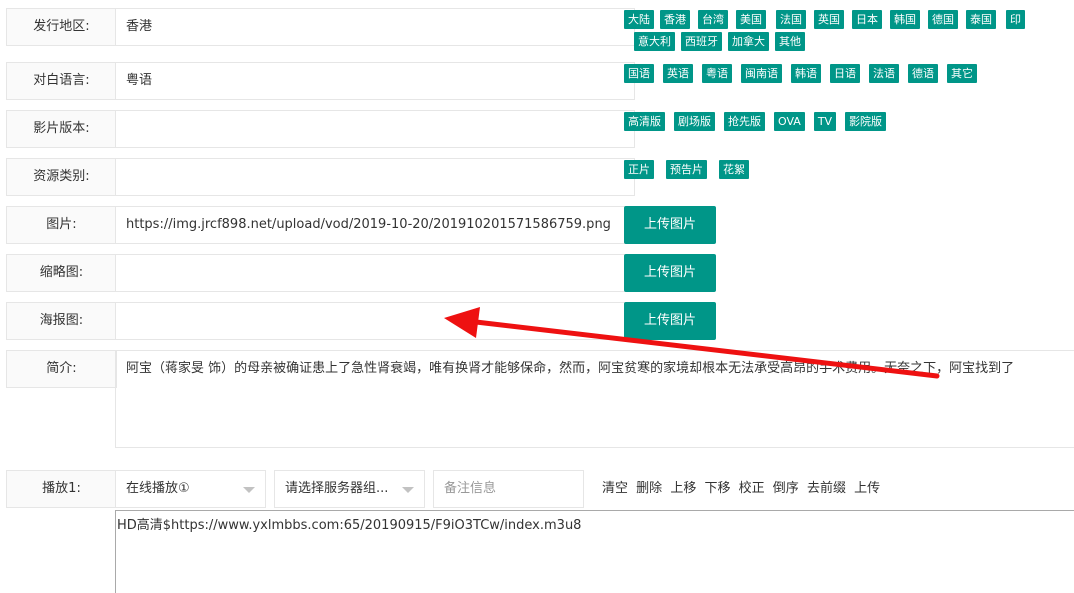 The height and width of the screenshot is (593, 1074). I want to click on version-tag: 影院版, so click(866, 121).